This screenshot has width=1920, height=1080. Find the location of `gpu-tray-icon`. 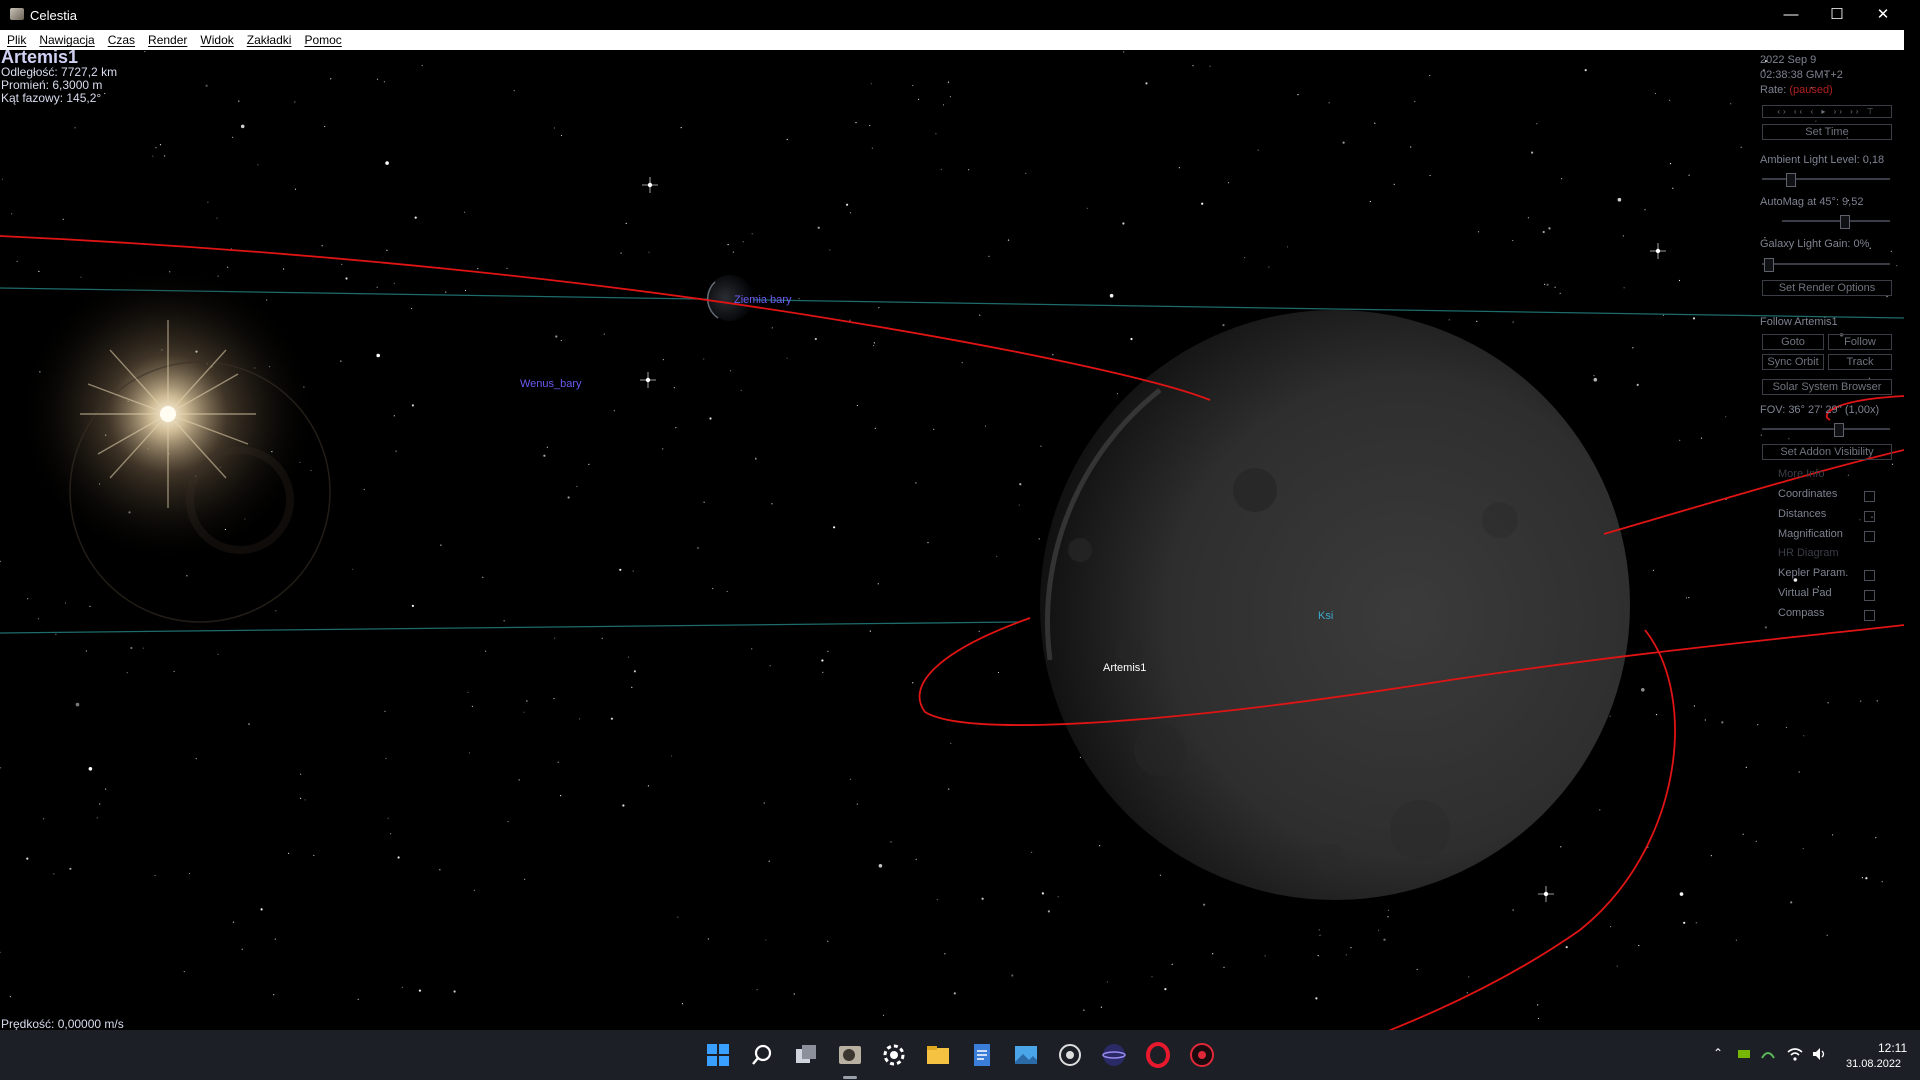

gpu-tray-icon is located at coordinates (1744, 1054).